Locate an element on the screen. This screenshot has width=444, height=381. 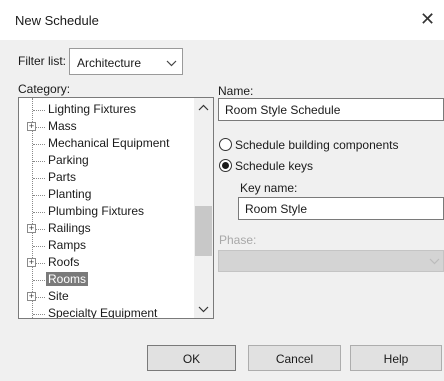
tree-item: Plumbing Fixtures is located at coordinates (107, 211).